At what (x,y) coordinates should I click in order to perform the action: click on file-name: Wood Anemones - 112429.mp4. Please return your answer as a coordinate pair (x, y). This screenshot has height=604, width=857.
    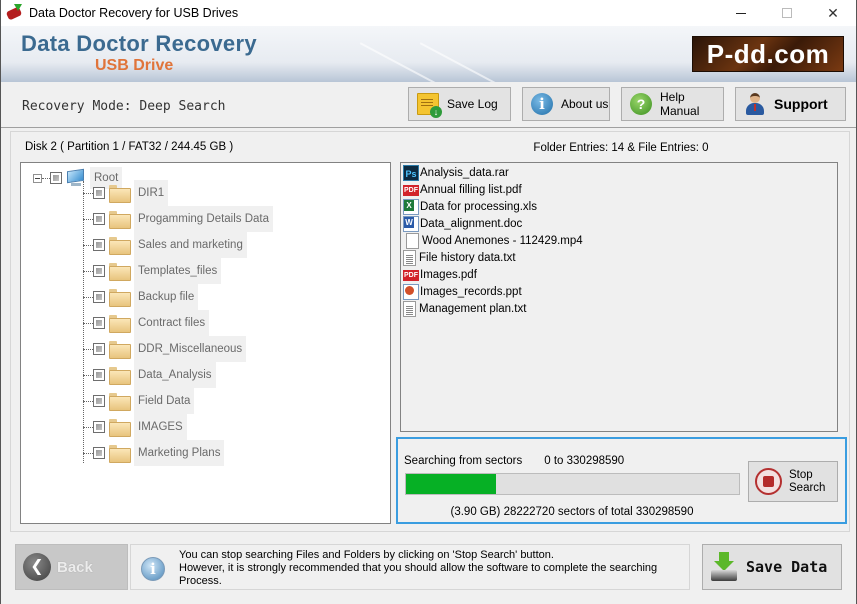
    Looking at the image, I should click on (502, 240).